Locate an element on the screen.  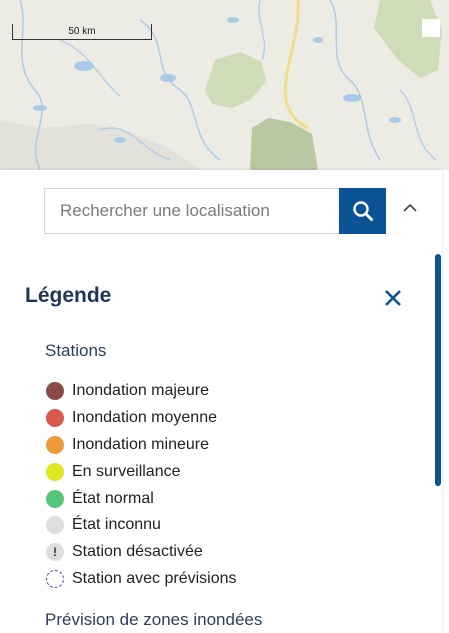
minor-flood-marker-icon is located at coordinates (55, 444).